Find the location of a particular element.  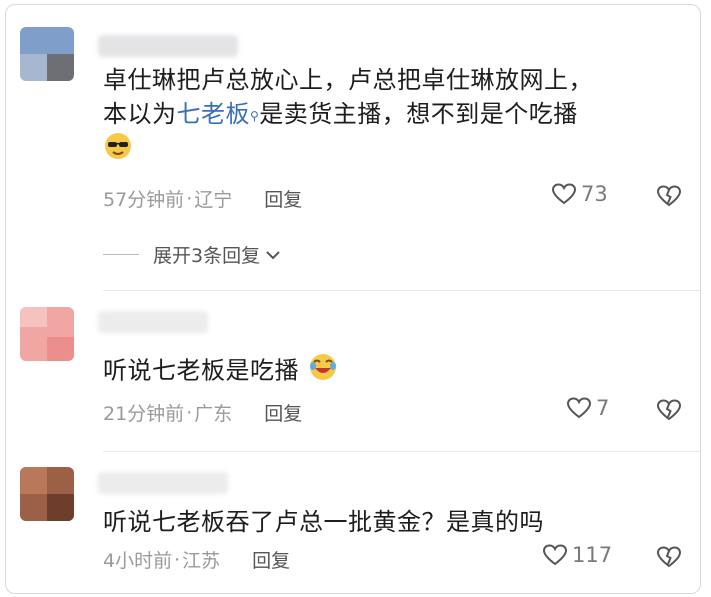

expand-replies-button: 展开3条回复 is located at coordinates (192, 254).